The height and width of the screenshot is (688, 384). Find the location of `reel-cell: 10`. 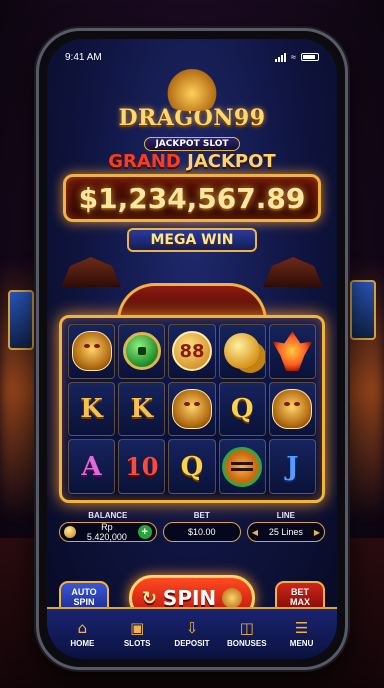

reel-cell: 10 is located at coordinates (142, 466).